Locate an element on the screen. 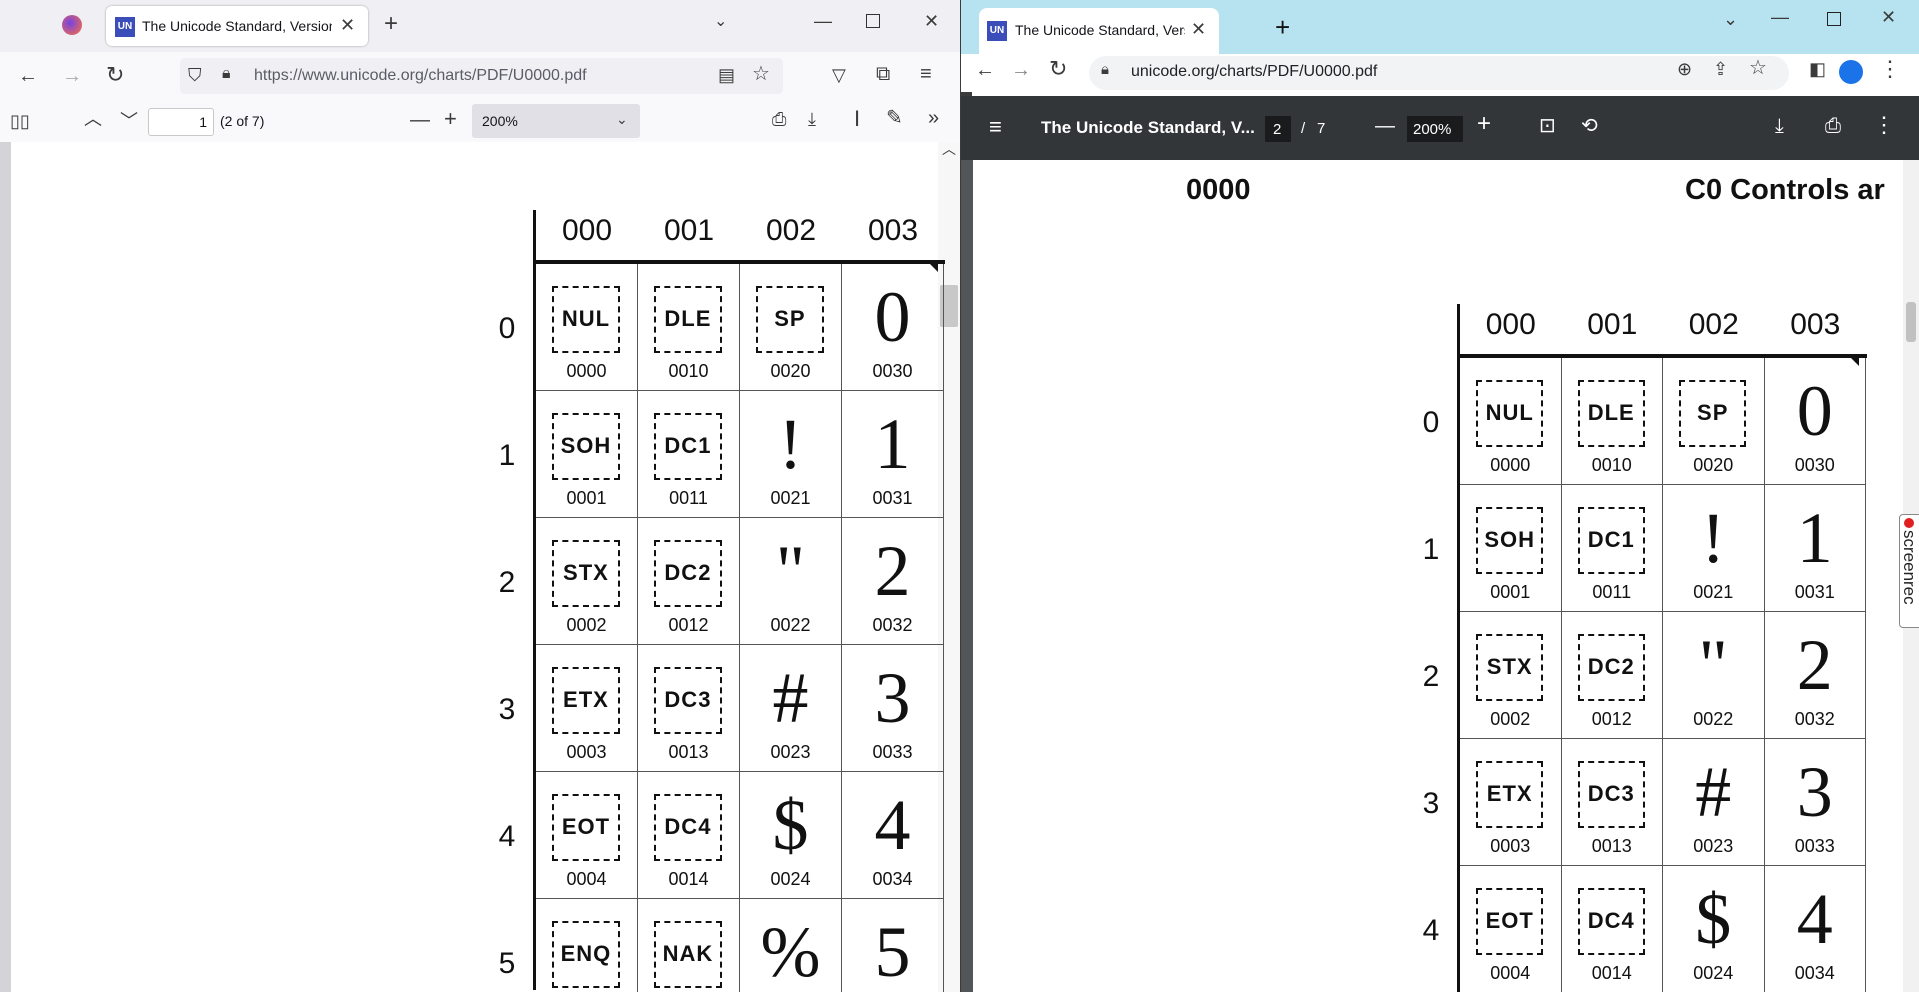  side-panel-icon: ◧ is located at coordinates (1817, 69).